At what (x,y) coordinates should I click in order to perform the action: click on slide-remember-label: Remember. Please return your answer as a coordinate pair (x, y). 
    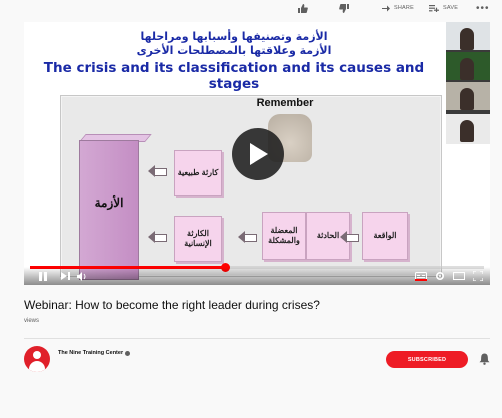
    Looking at the image, I should click on (285, 103).